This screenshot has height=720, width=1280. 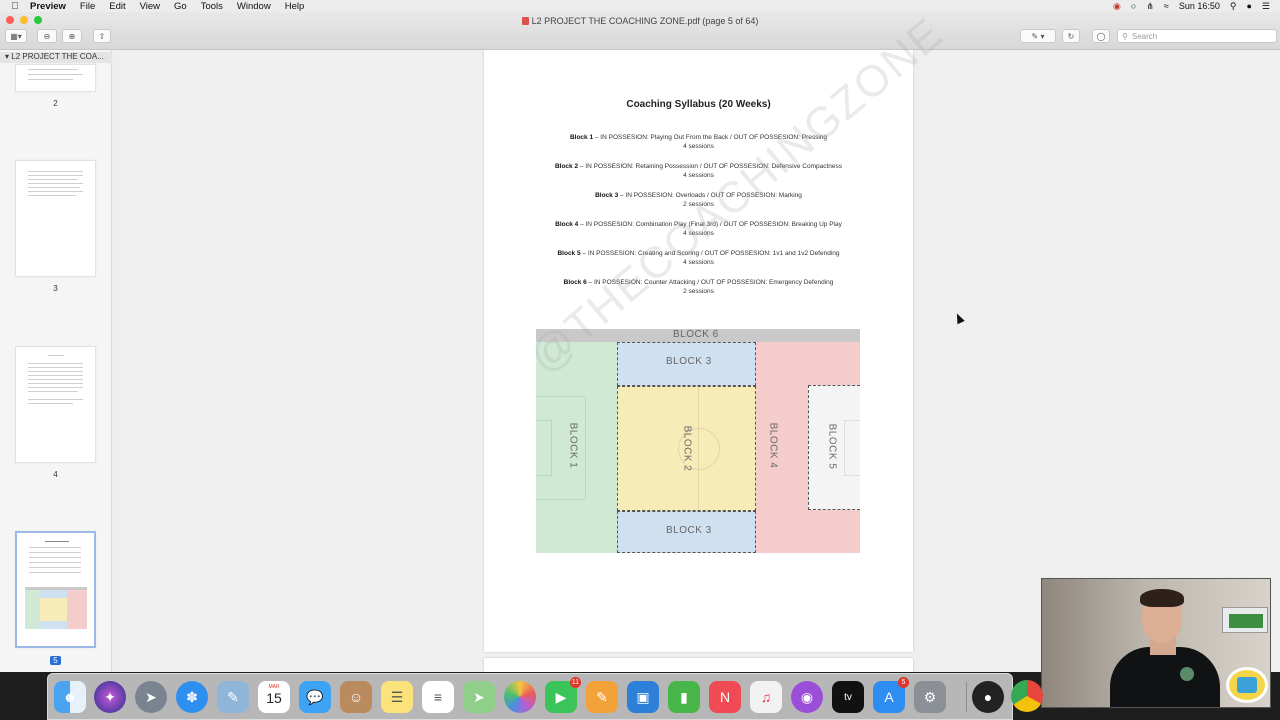 What do you see at coordinates (254, 6) in the screenshot?
I see `menu-window: Window` at bounding box center [254, 6].